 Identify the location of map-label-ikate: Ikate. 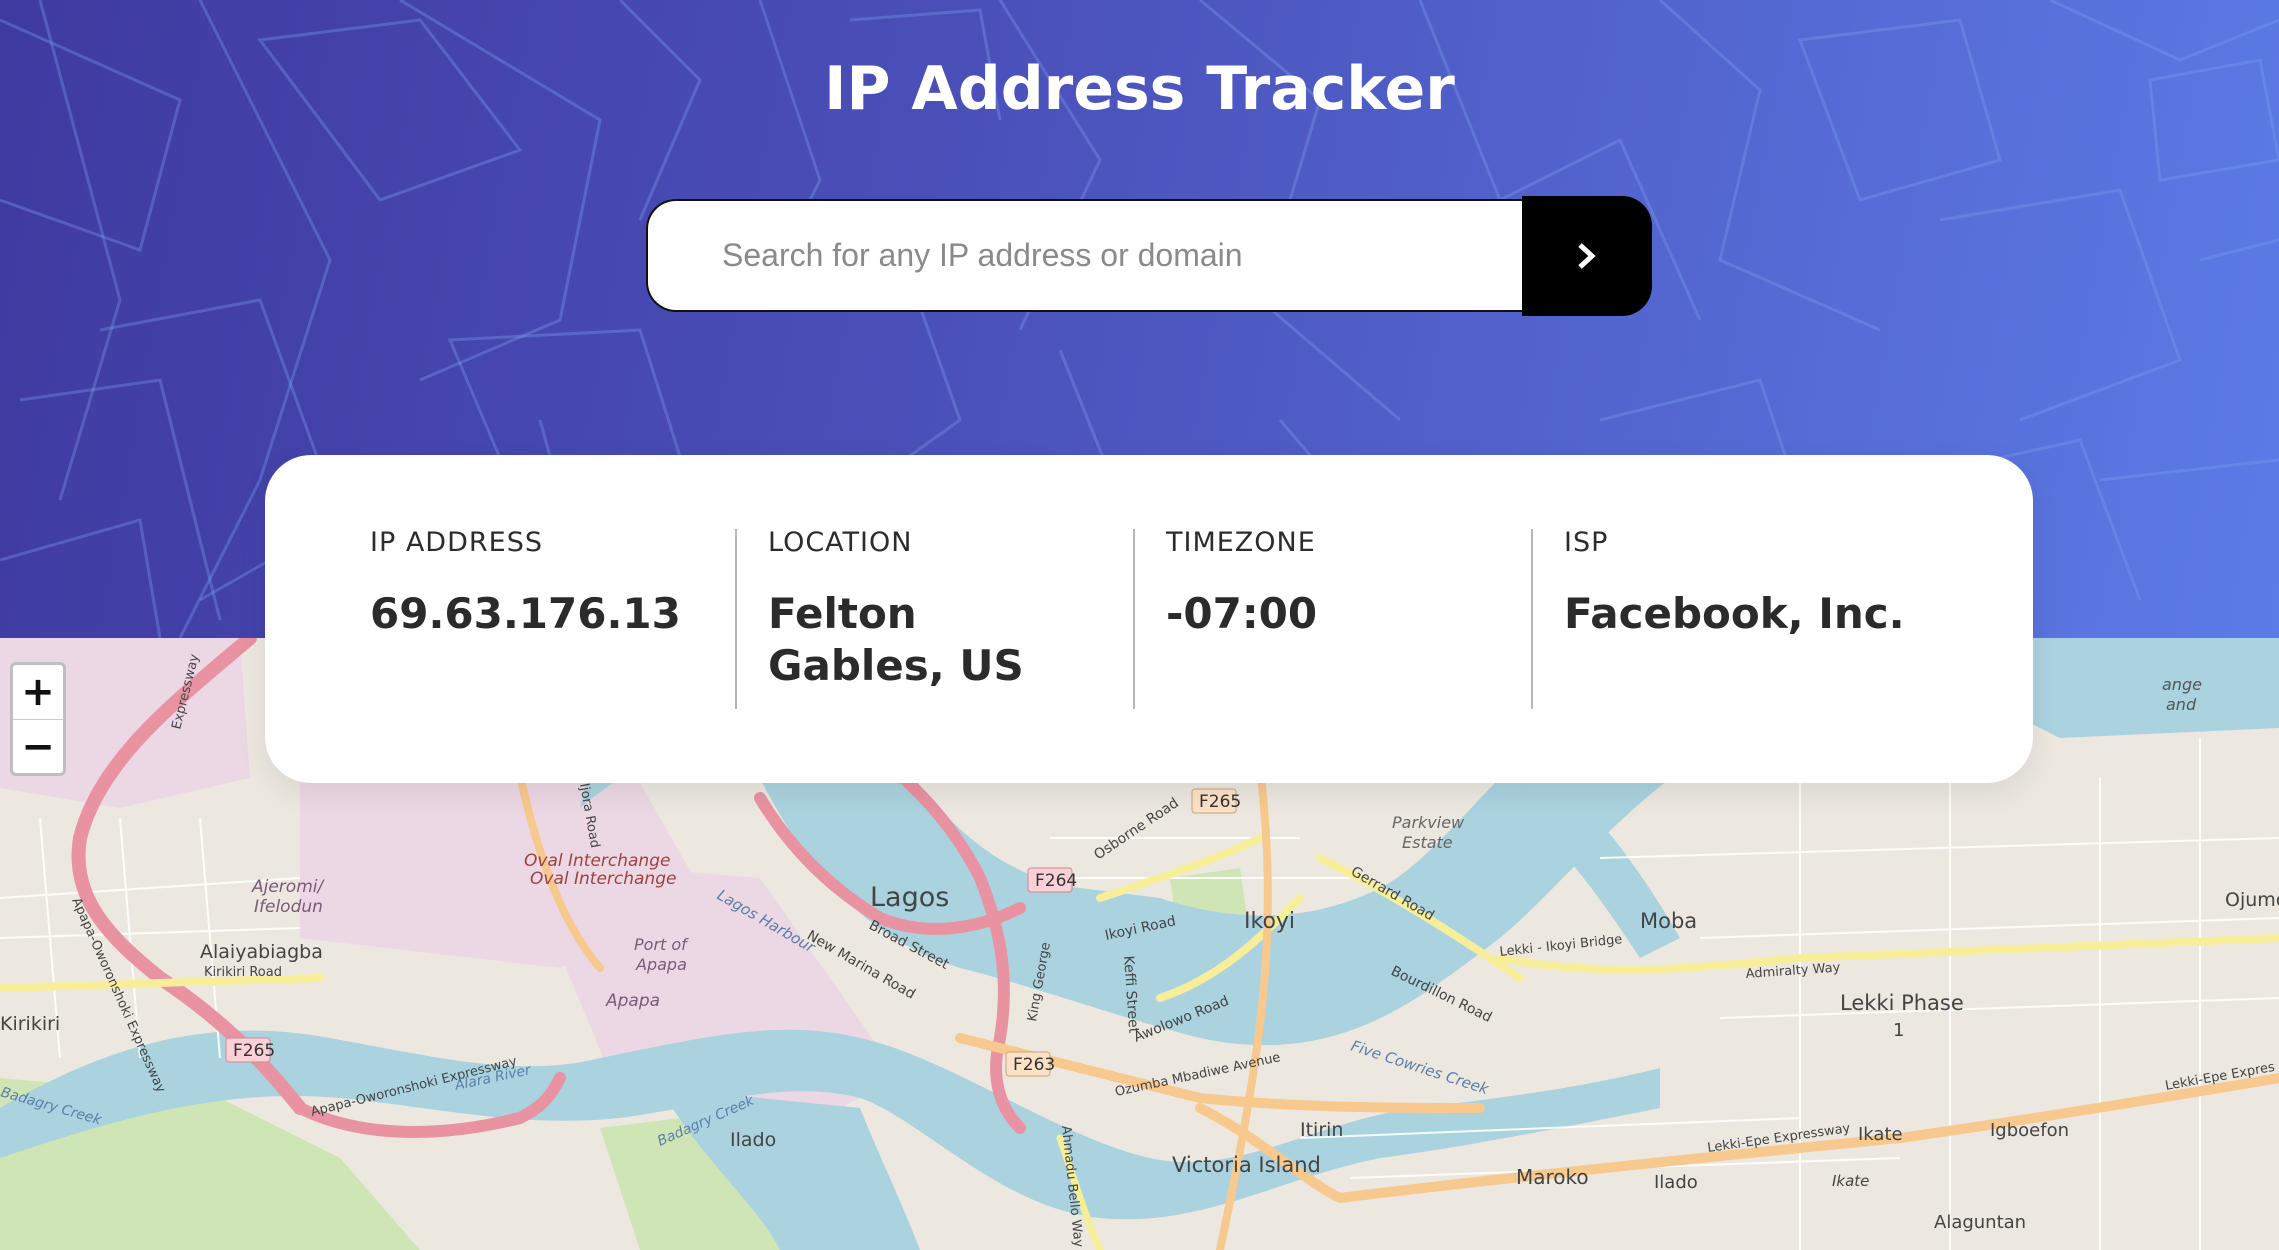
(1880, 1134).